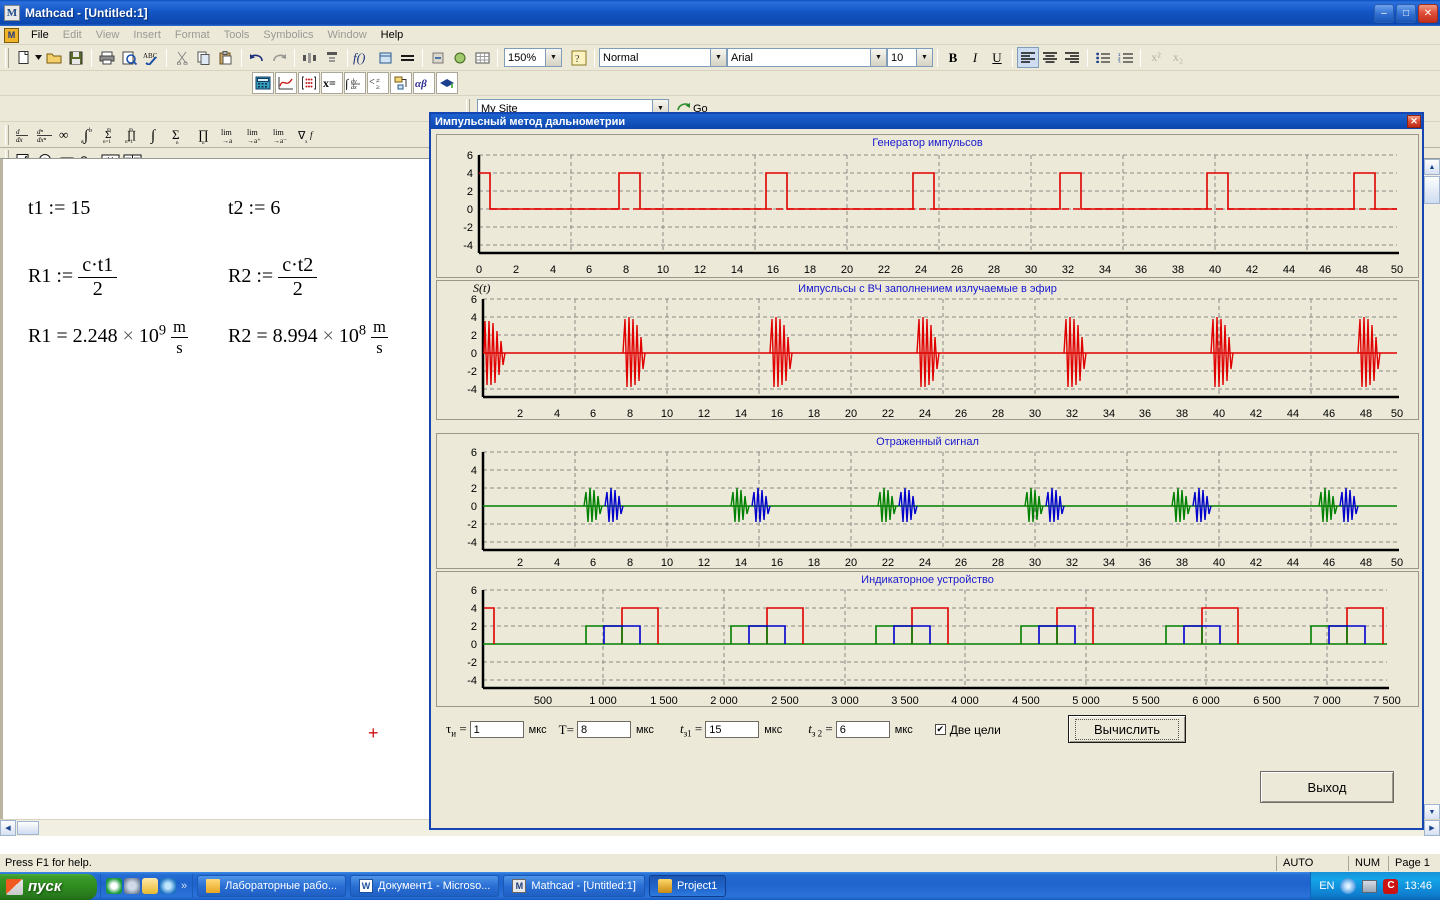  I want to click on undo-icon, so click(257, 58).